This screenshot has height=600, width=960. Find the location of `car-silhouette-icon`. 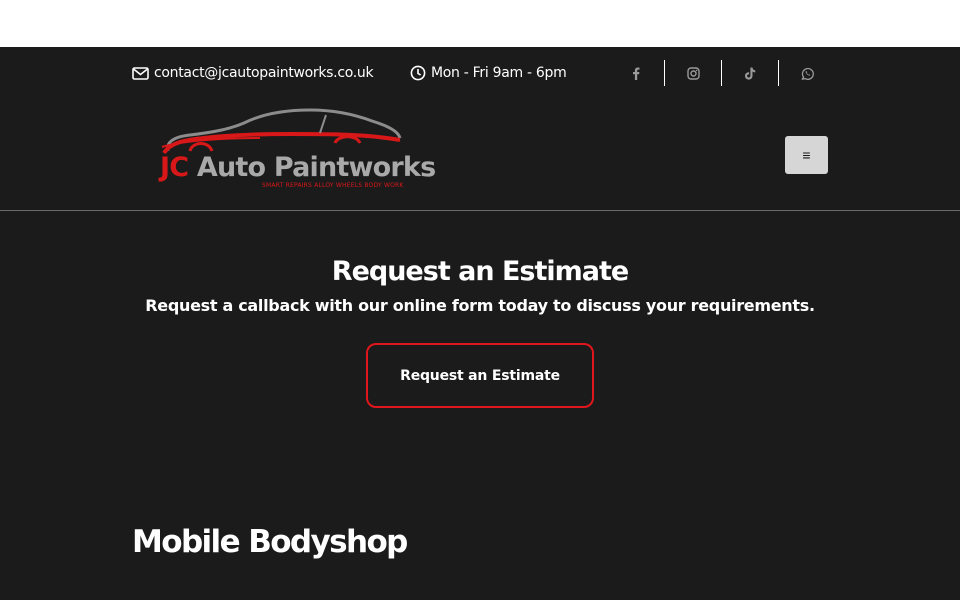

car-silhouette-icon is located at coordinates (281, 131).